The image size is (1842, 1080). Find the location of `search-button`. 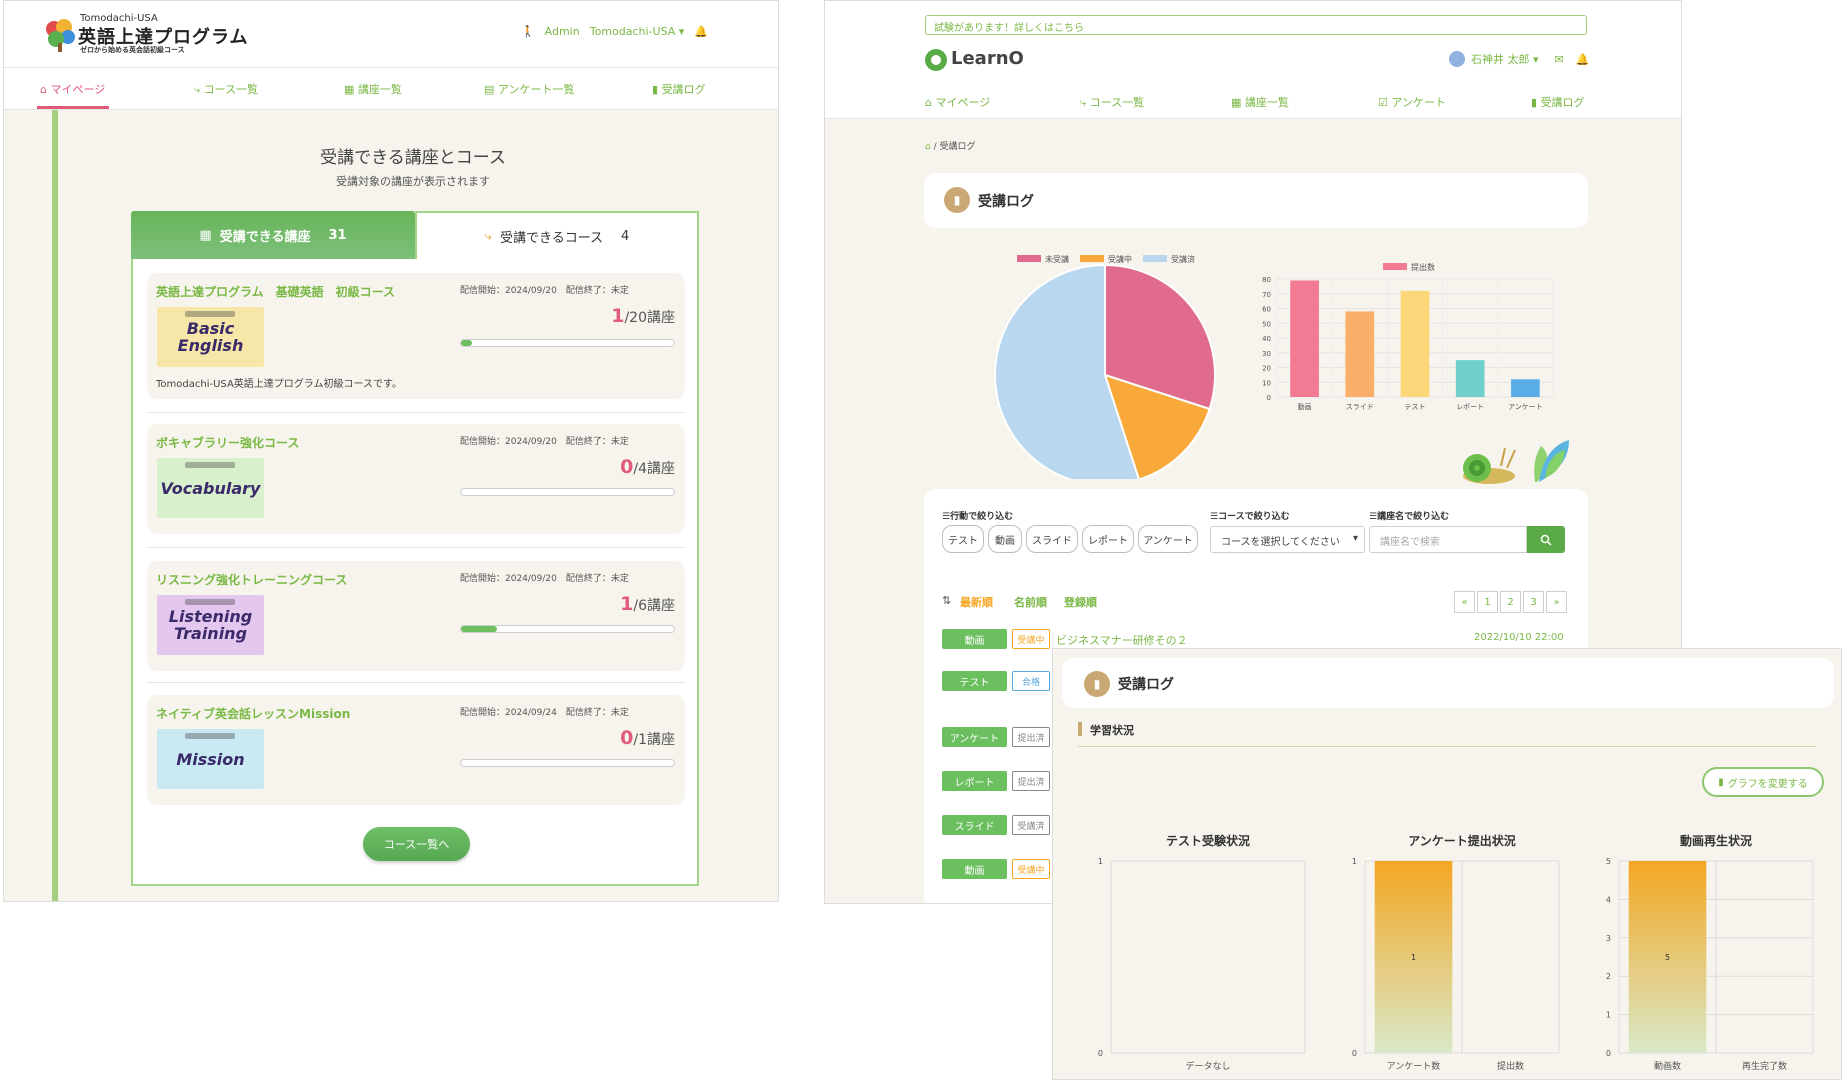

search-button is located at coordinates (1546, 539).